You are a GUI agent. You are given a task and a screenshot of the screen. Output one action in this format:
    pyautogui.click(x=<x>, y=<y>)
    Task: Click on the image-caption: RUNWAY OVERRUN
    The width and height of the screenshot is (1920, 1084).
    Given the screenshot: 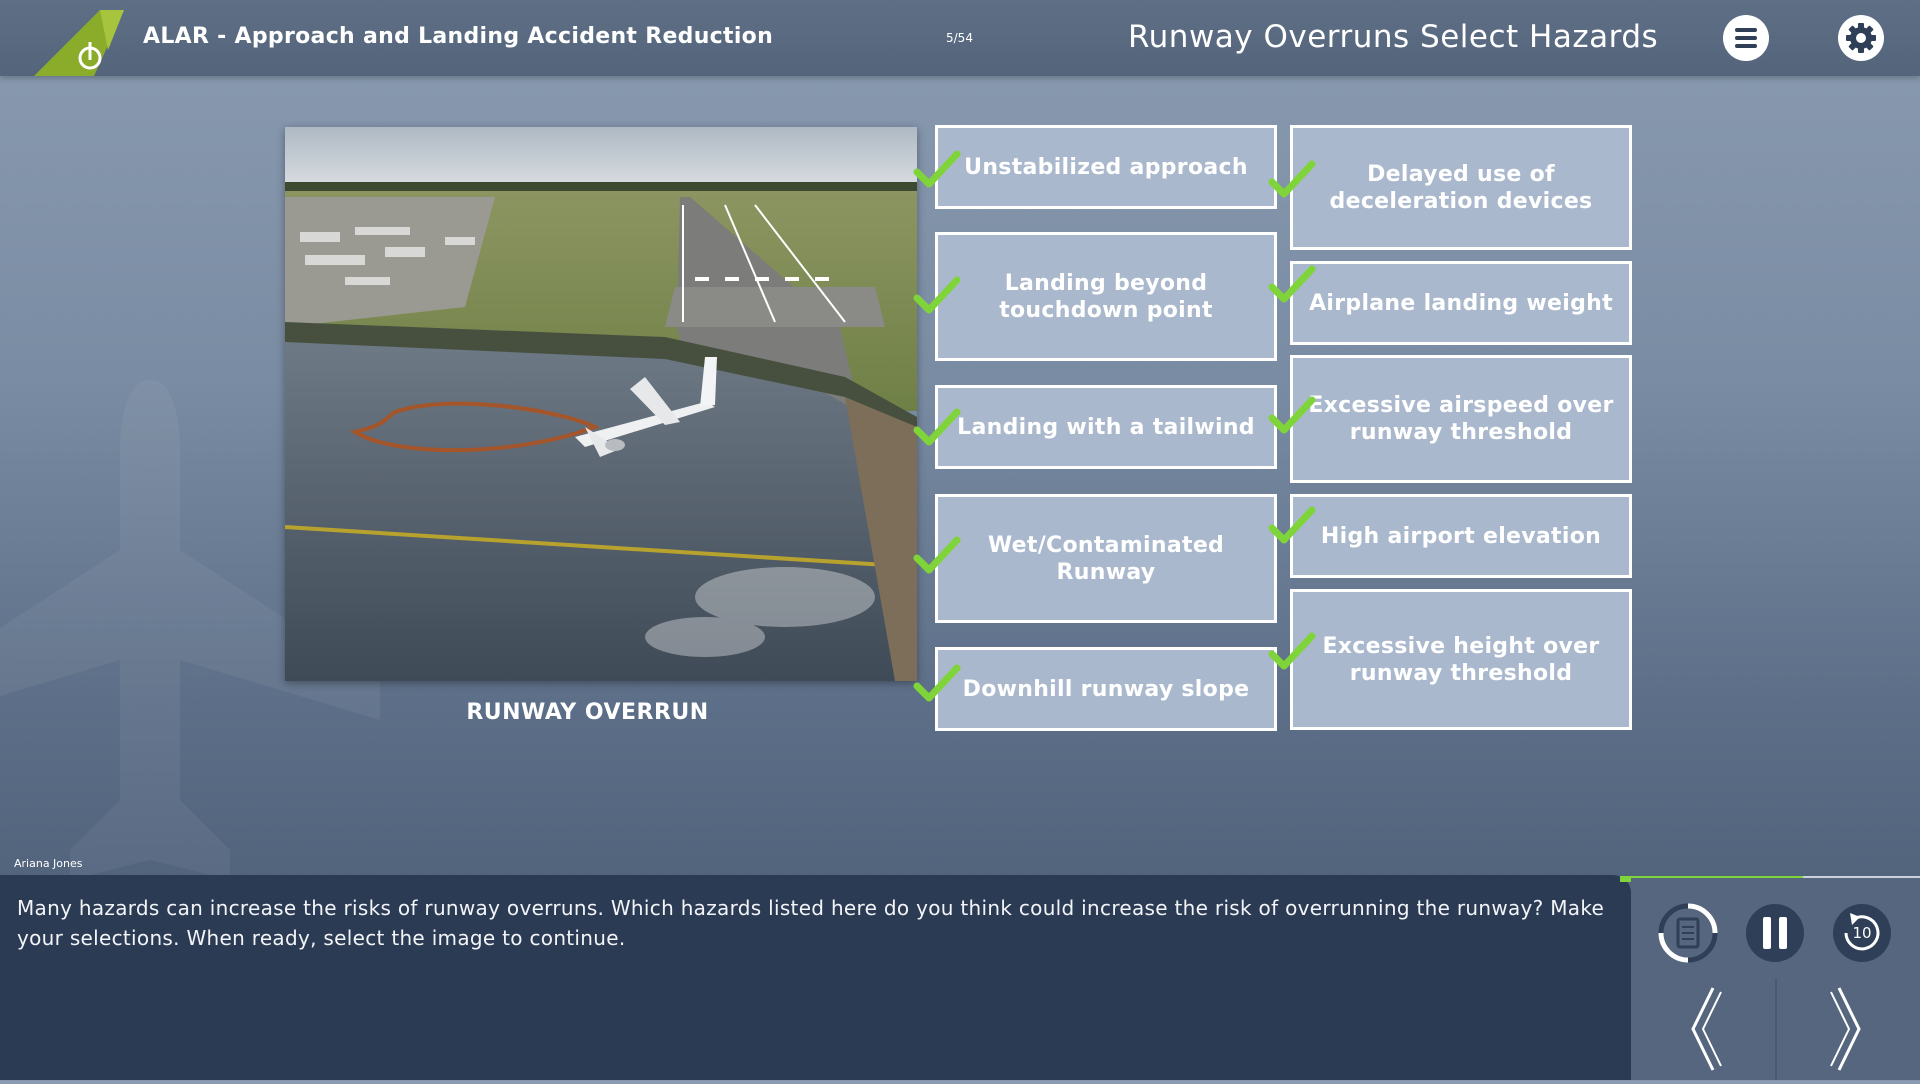 What is the action you would take?
    pyautogui.click(x=587, y=712)
    